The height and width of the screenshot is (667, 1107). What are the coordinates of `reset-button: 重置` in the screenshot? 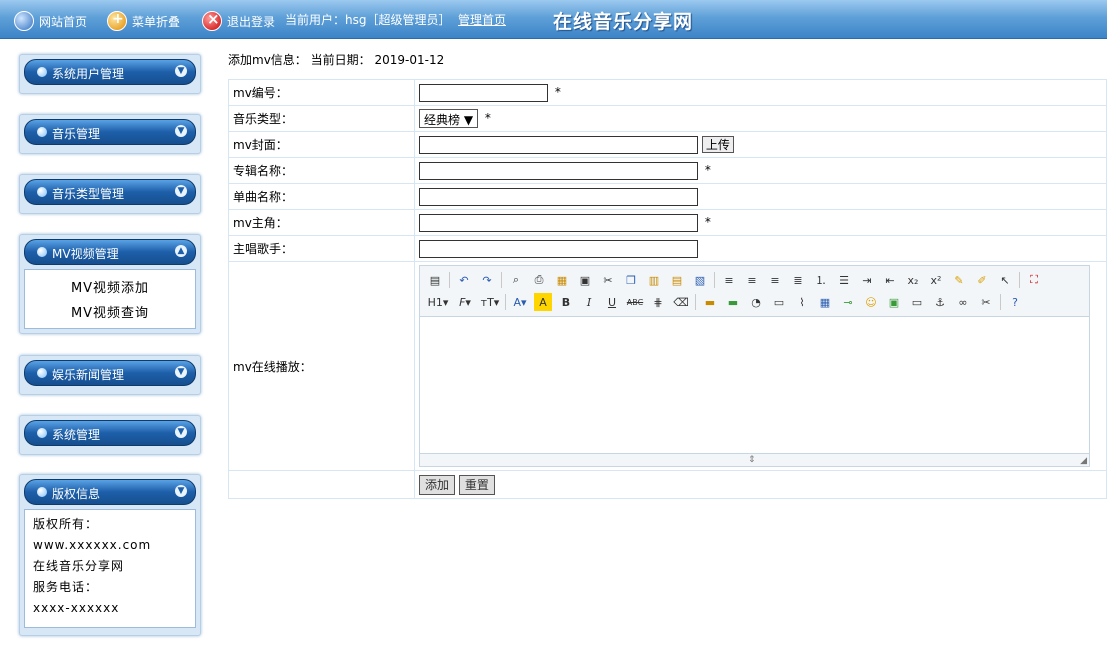 It's located at (476, 484).